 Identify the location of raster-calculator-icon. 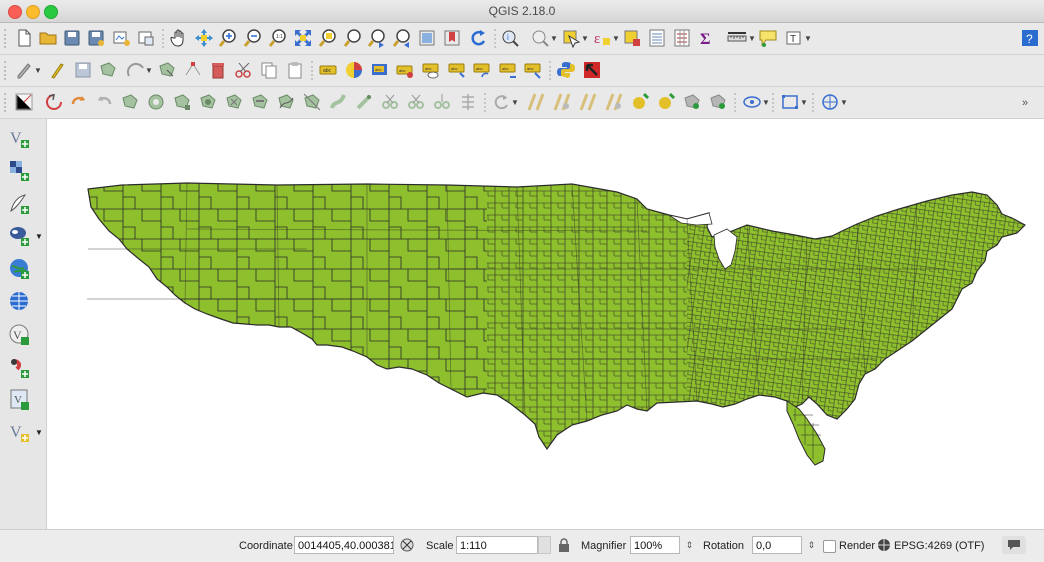
(536, 102).